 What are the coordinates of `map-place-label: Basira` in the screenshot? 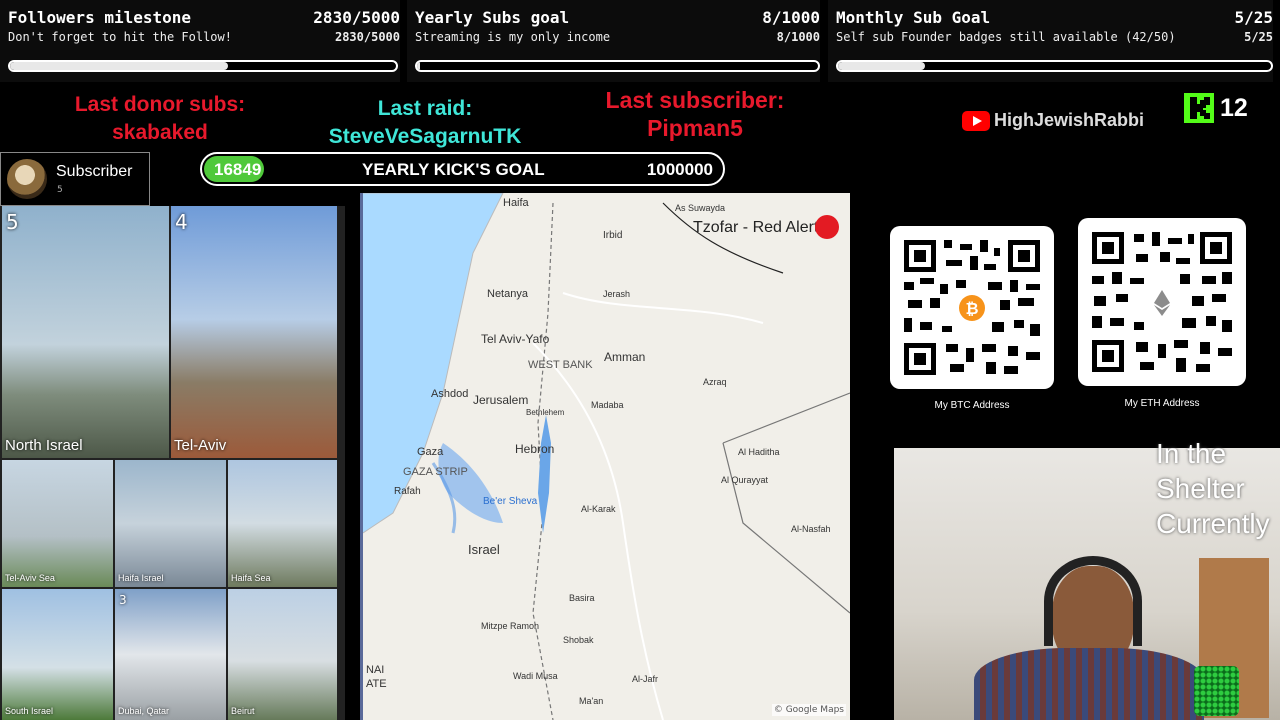 It's located at (582, 598).